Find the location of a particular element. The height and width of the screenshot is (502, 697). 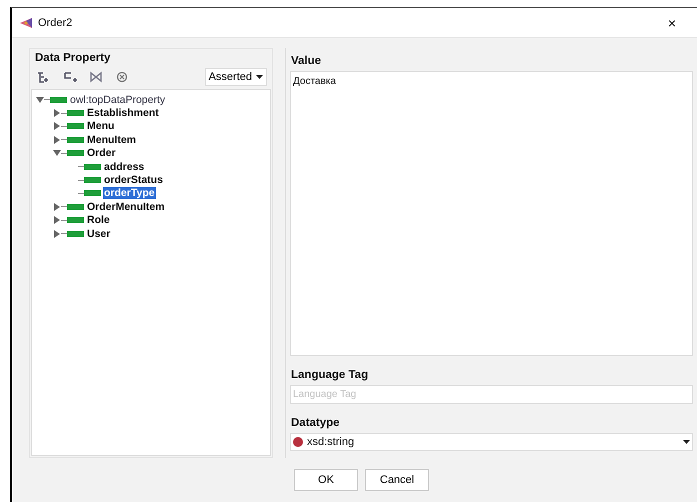

tree-item: orderType is located at coordinates (129, 193).